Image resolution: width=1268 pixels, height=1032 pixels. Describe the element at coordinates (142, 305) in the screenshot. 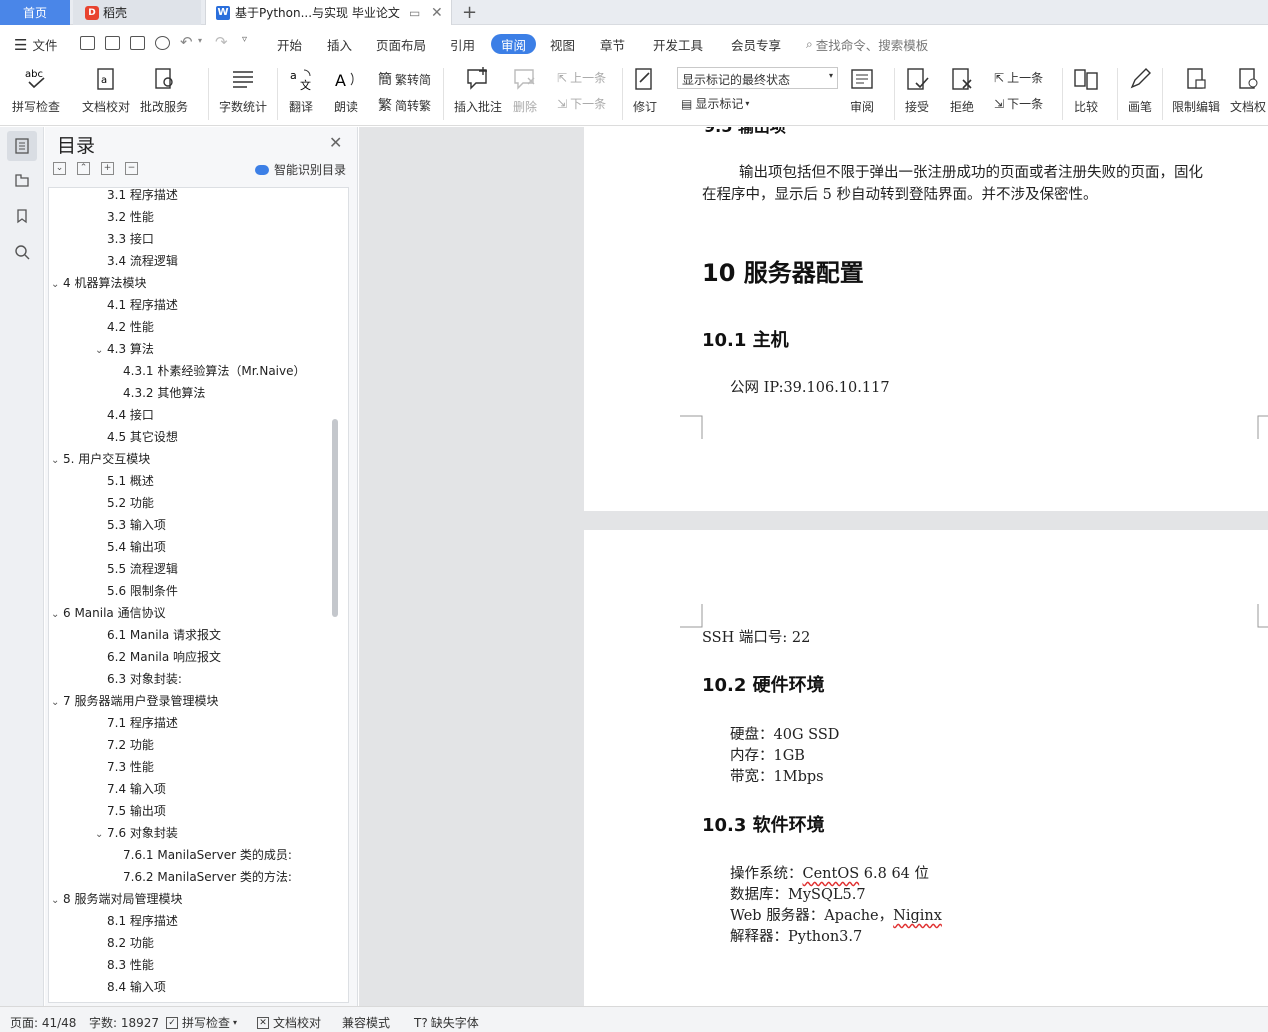

I see `toc-item: 4.1 程序描述` at that location.